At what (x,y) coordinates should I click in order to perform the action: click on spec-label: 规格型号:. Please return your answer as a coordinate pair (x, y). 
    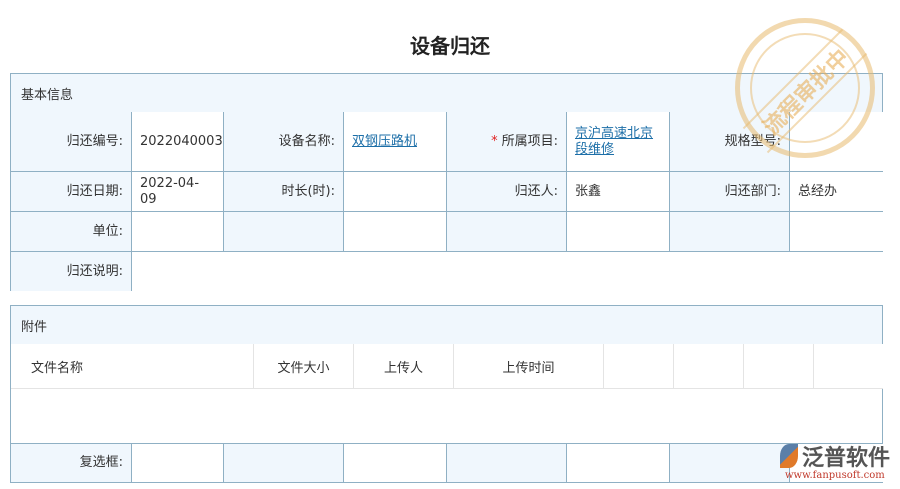
    Looking at the image, I should click on (730, 142).